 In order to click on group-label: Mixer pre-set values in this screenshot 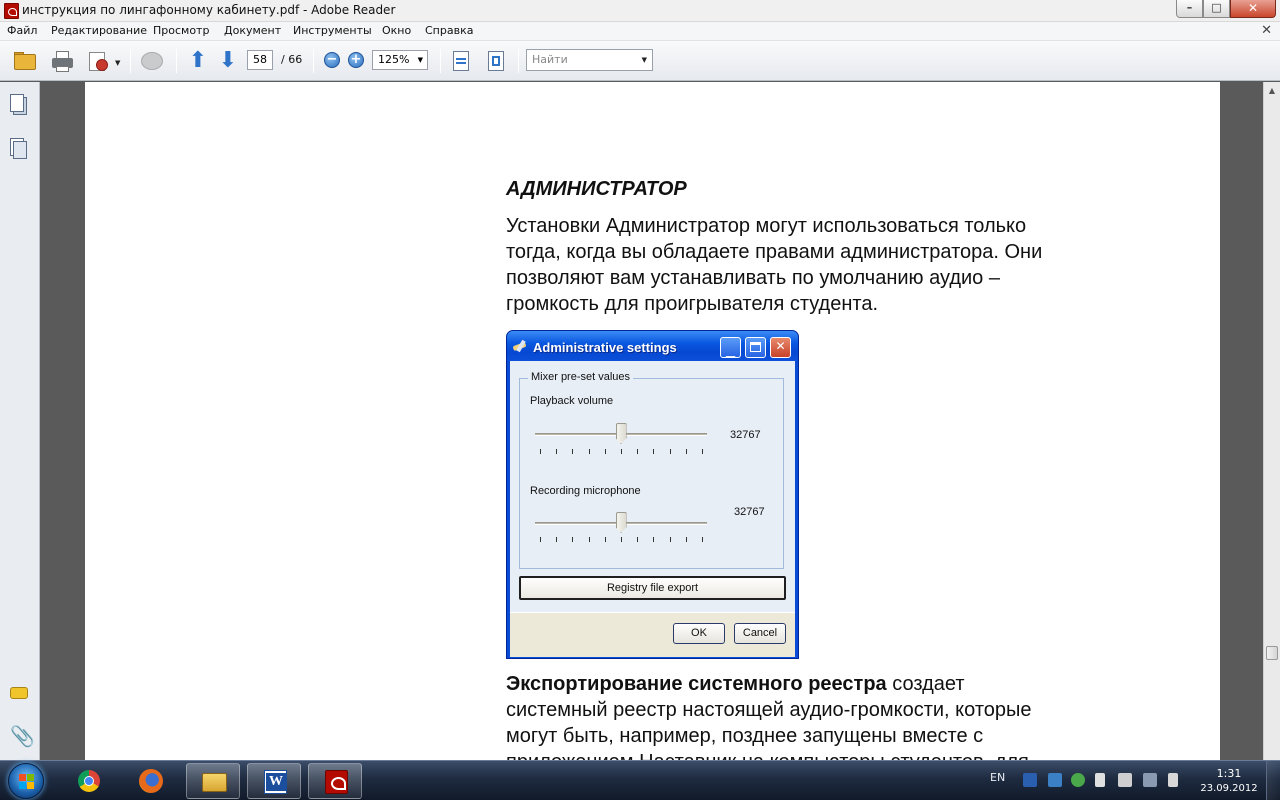, I will do `click(581, 377)`.